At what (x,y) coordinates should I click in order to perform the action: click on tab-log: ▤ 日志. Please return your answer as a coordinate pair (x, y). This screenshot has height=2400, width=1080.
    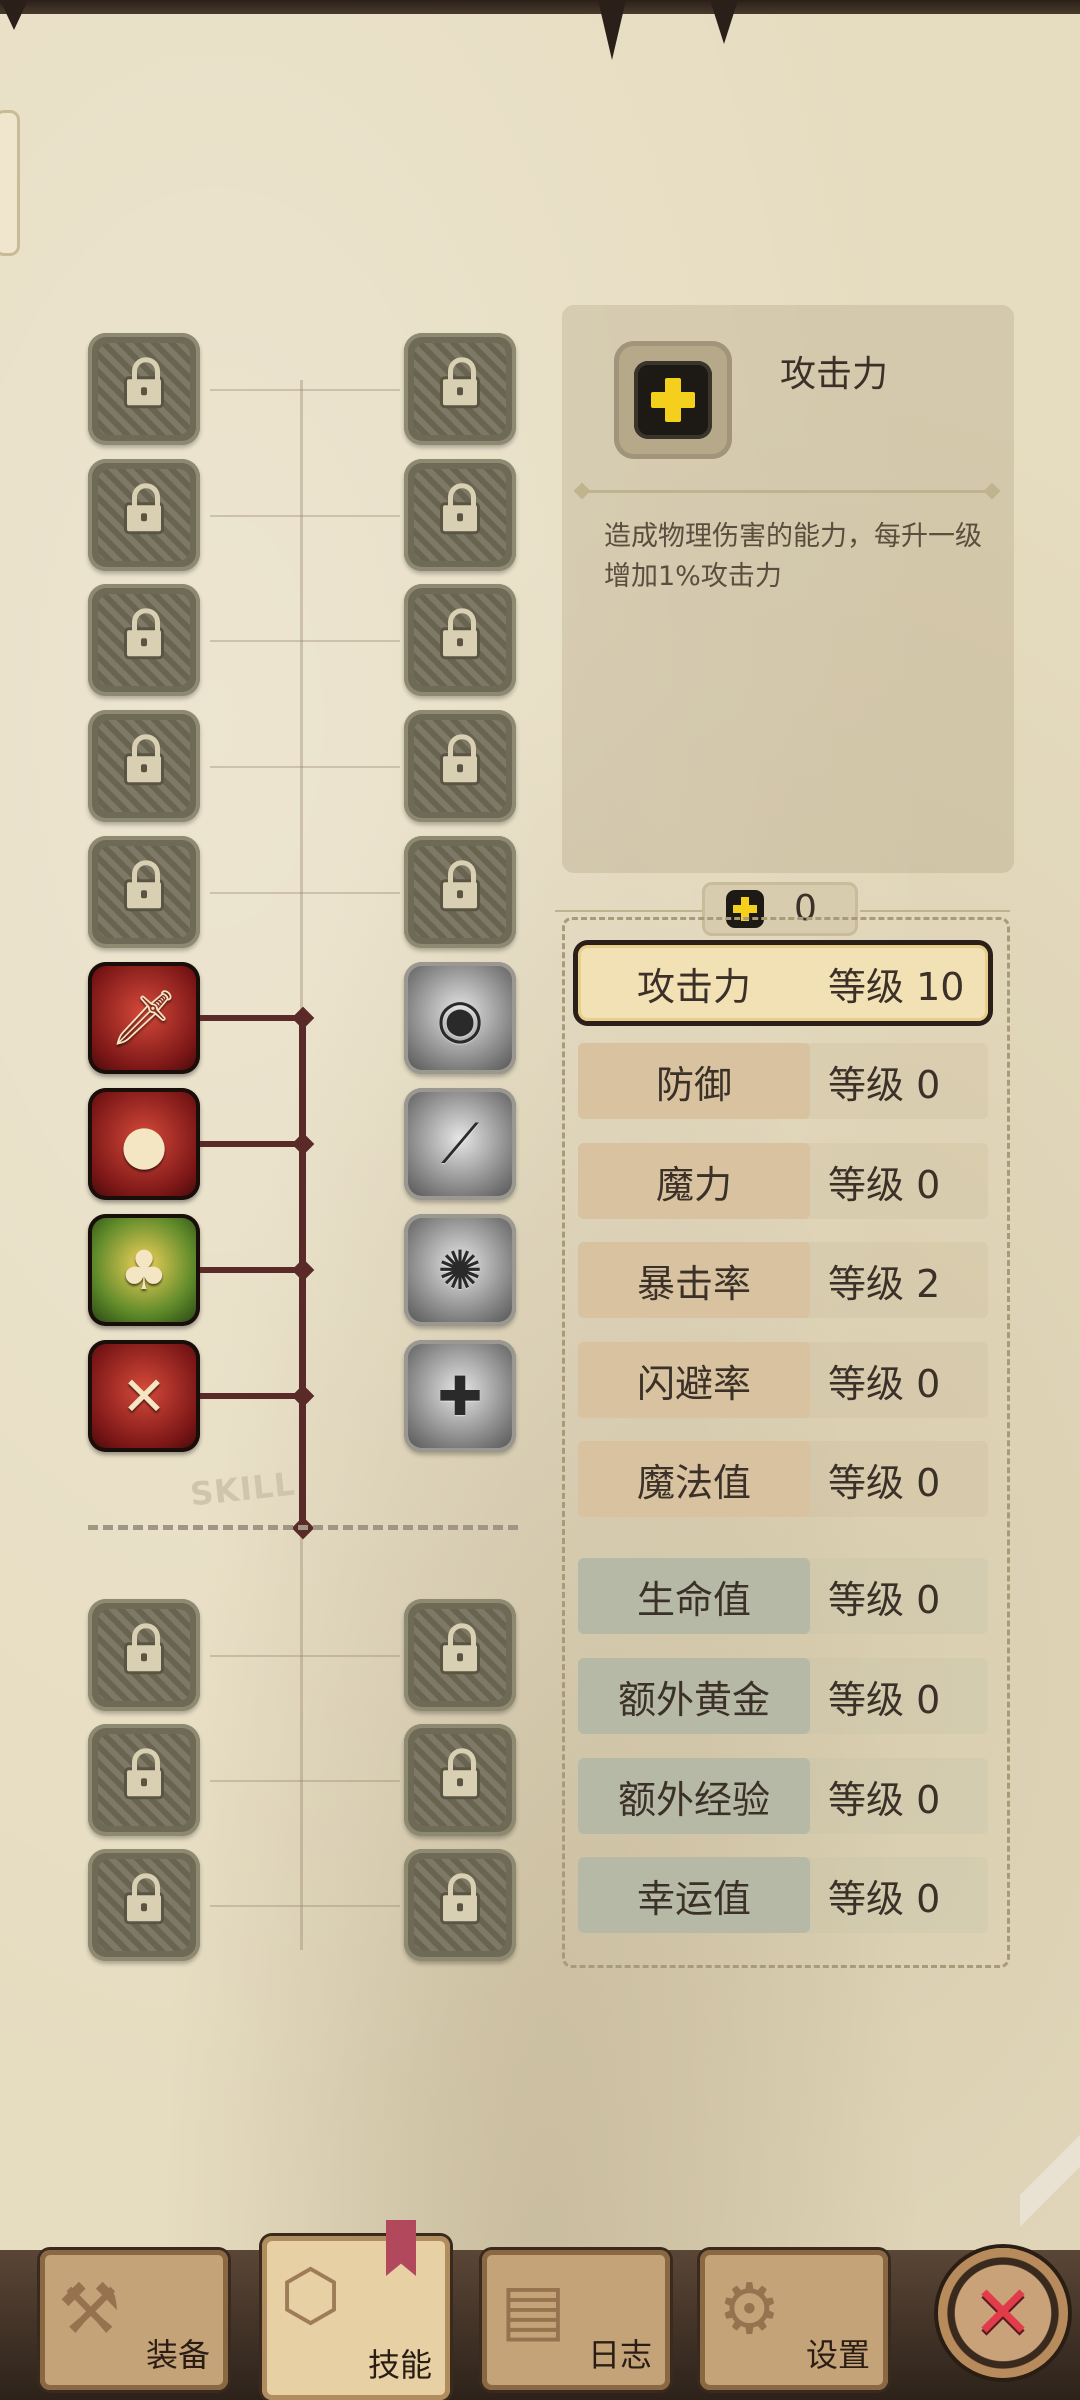
    Looking at the image, I should click on (576, 2320).